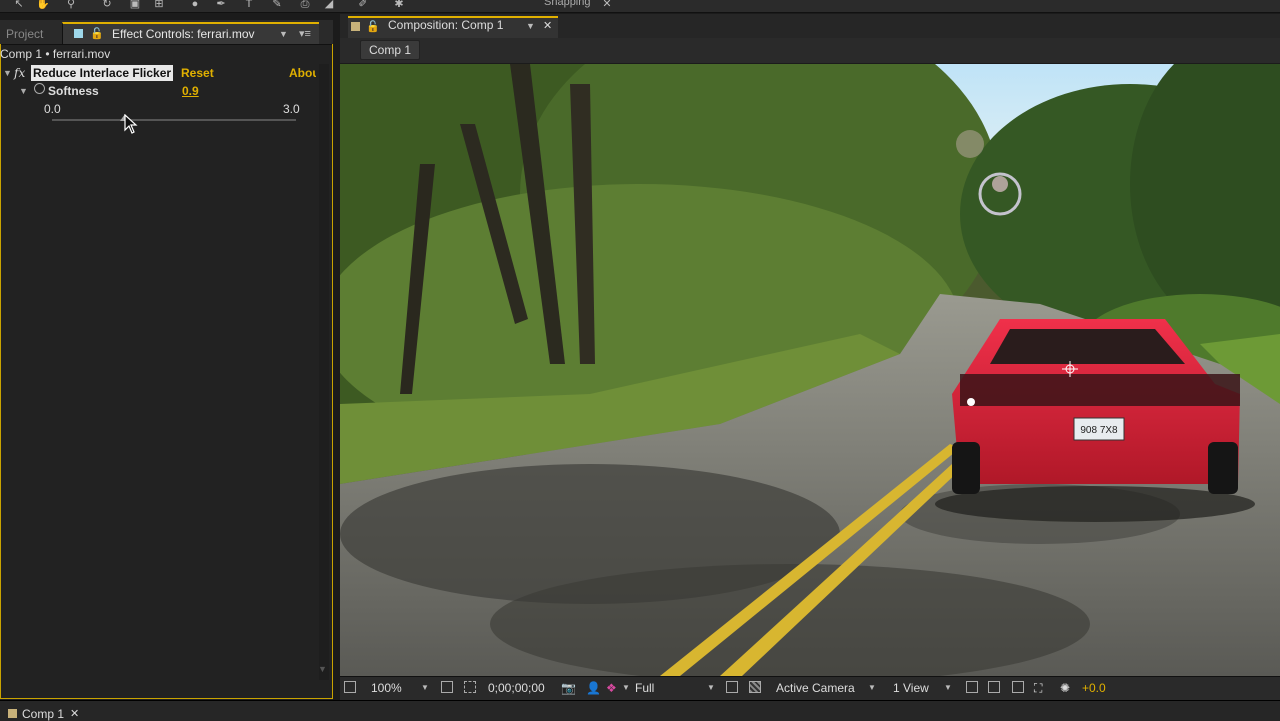 This screenshot has height=721, width=1280. I want to click on effect-name: Reduce Interlace Flicker, so click(102, 73).